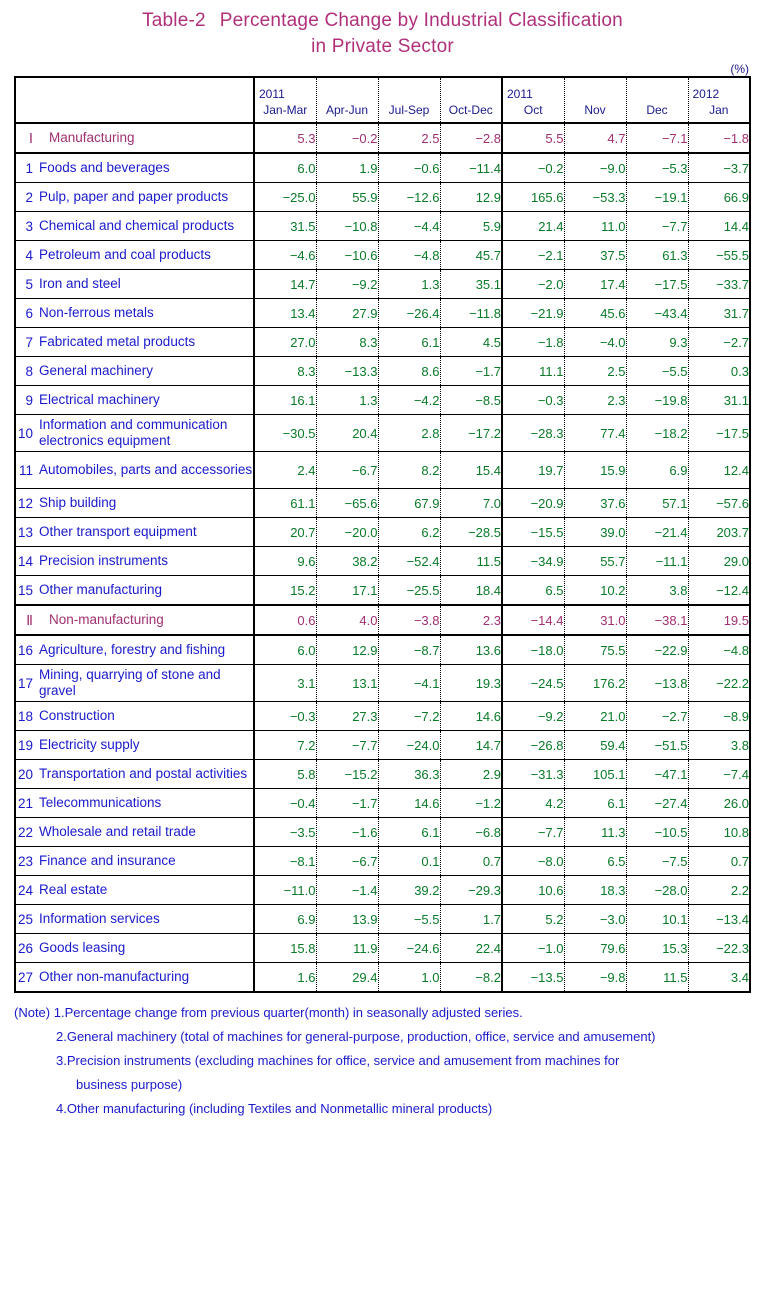 This screenshot has height=1312, width=765. I want to click on row-label: Other manufacturing, so click(101, 589).